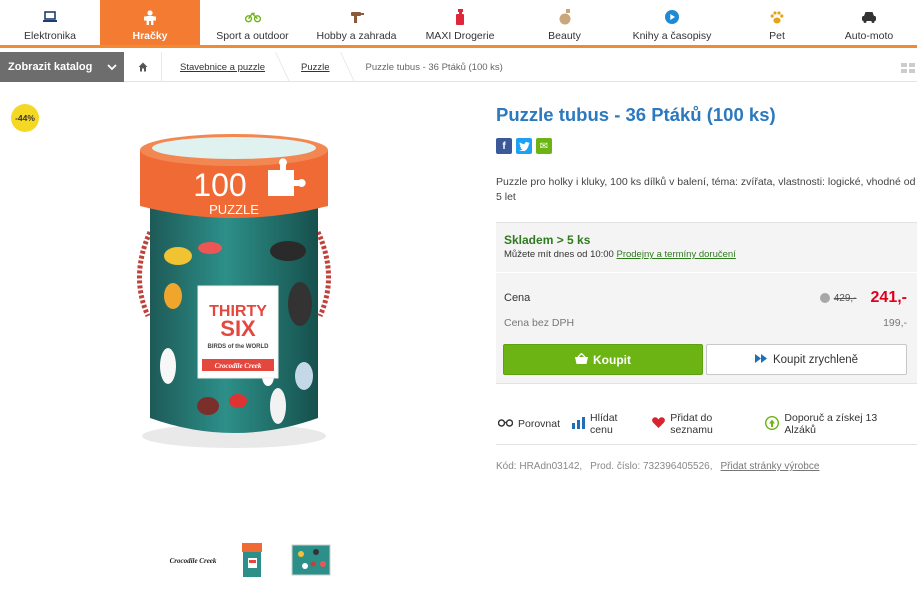  Describe the element at coordinates (895, 323) in the screenshot. I see `vat-price: 199,-` at that location.